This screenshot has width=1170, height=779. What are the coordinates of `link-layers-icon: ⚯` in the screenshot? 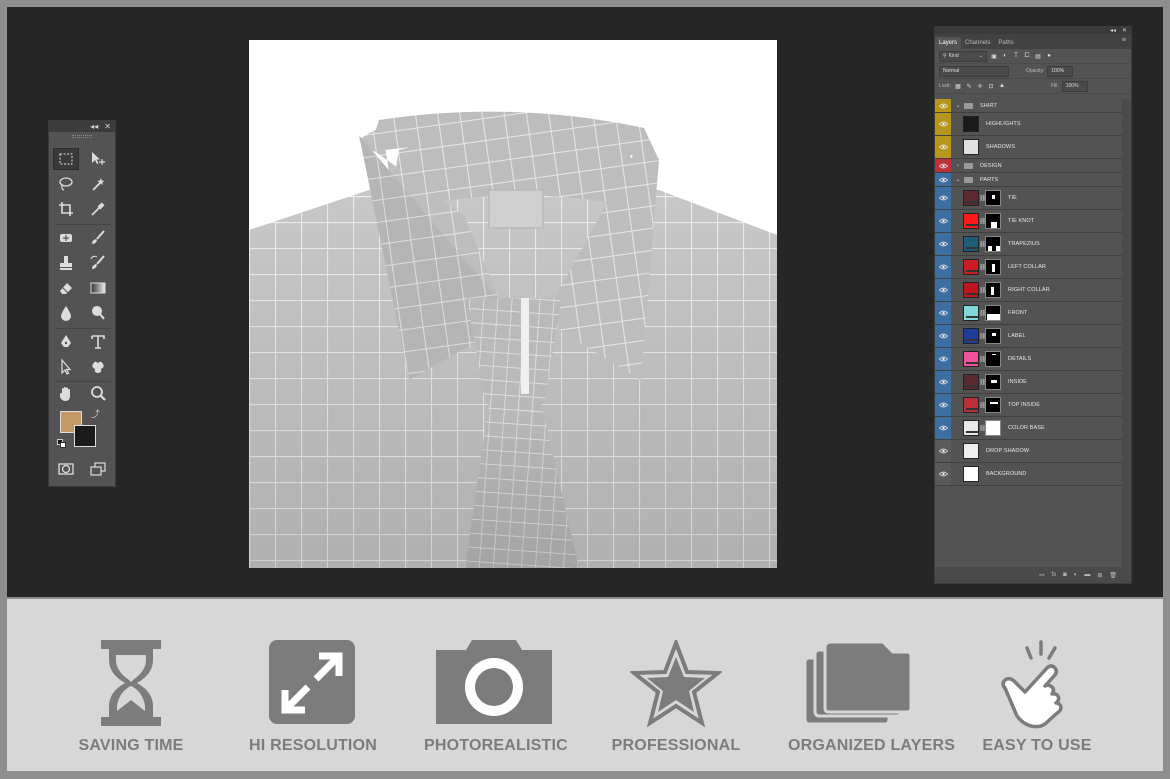 It's located at (1041, 575).